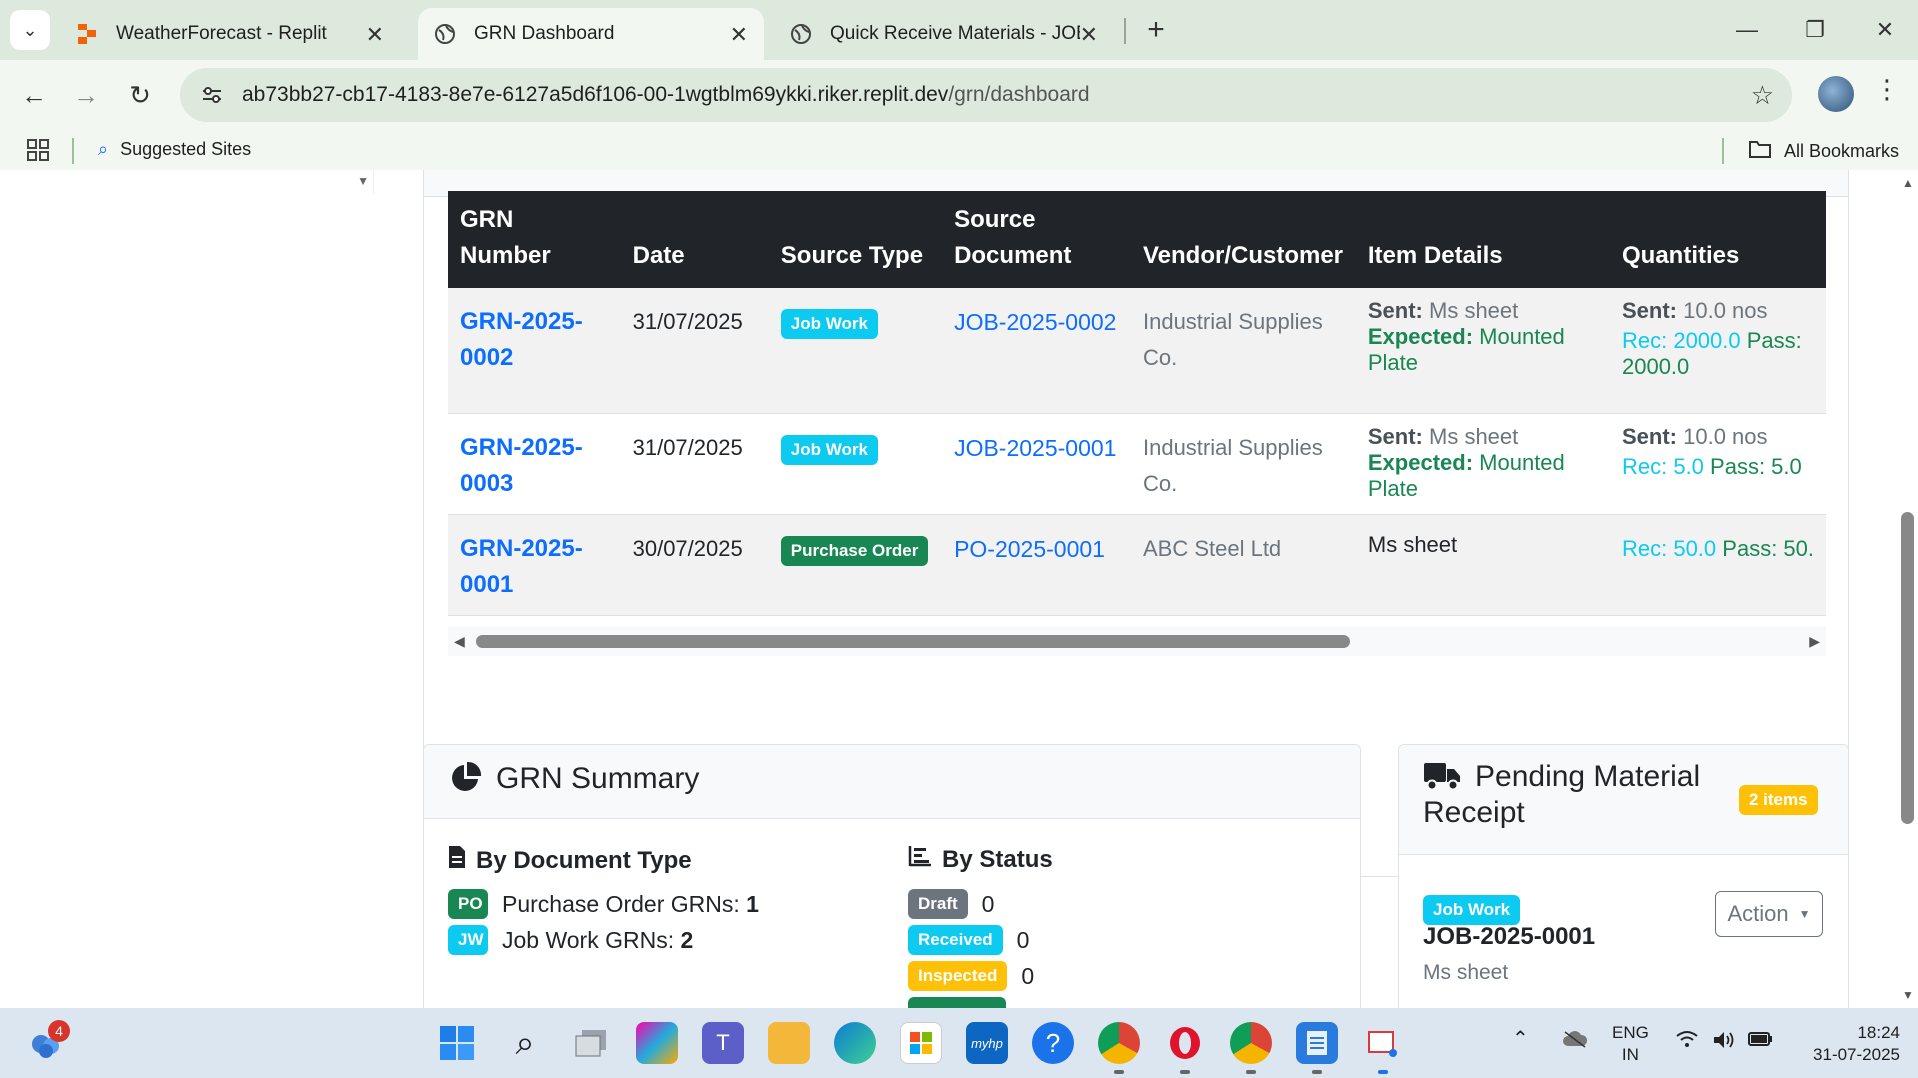 The height and width of the screenshot is (1078, 1918). Describe the element at coordinates (1482, 239) in the screenshot. I see `col-header-item-details: Item Details` at that location.